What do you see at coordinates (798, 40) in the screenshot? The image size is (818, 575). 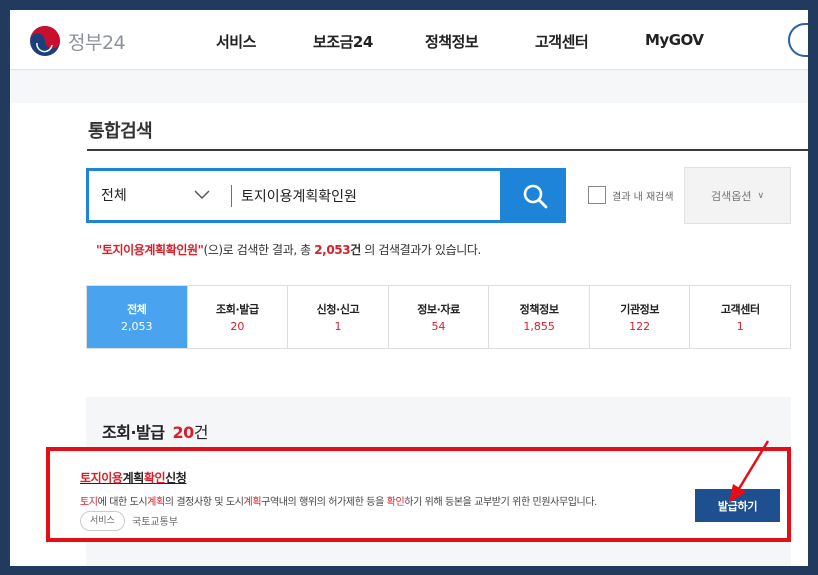 I see `header-round-button` at bounding box center [798, 40].